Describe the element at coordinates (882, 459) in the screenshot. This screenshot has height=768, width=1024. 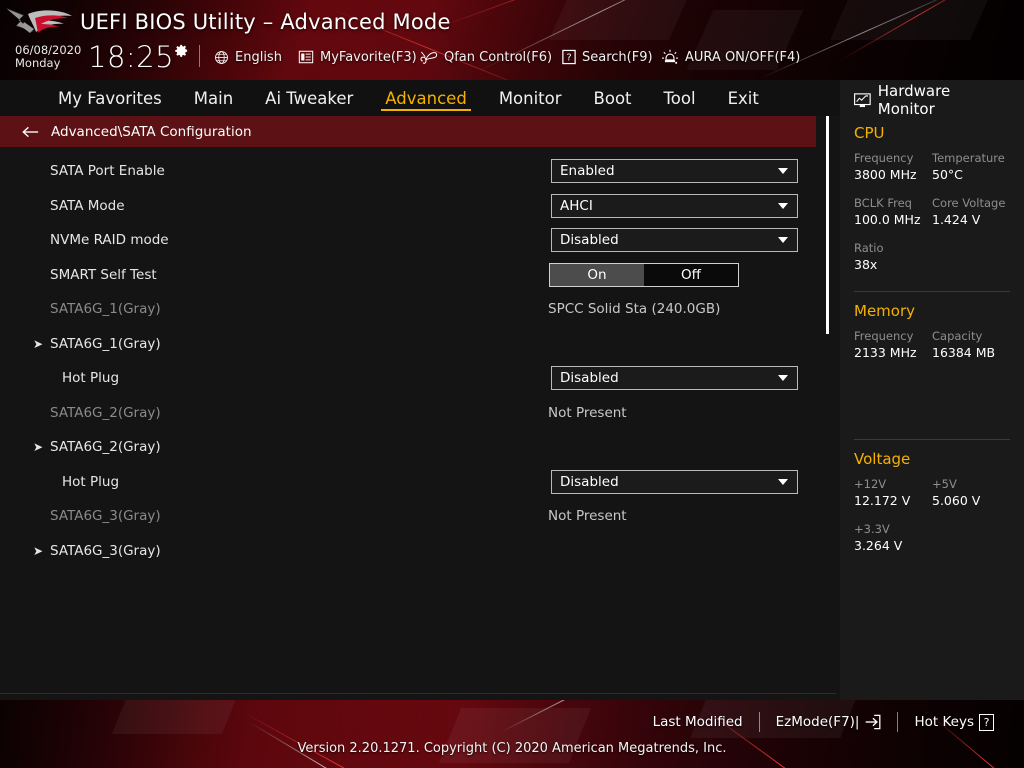
I see `hm-section-title: Voltage` at that location.